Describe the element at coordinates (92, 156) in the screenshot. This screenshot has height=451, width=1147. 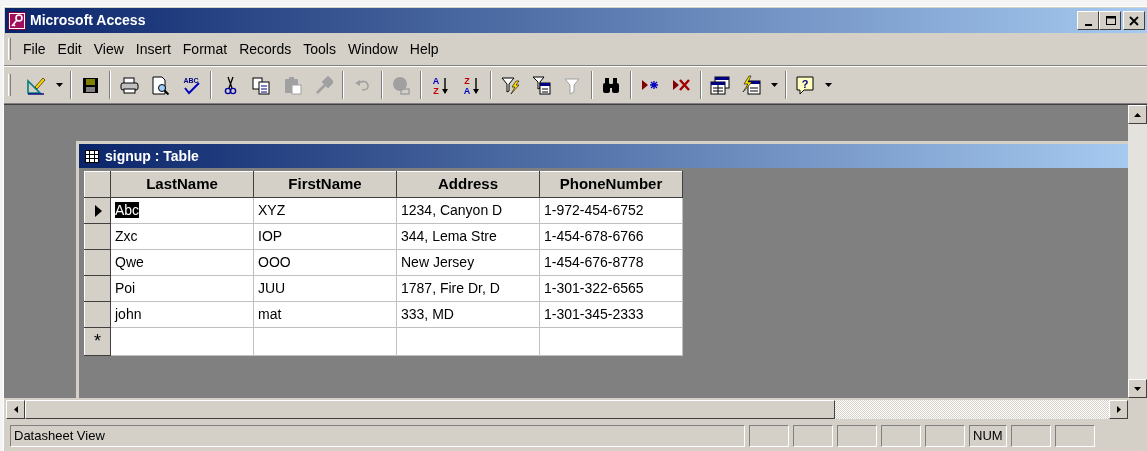
I see `datasheet-icon` at that location.